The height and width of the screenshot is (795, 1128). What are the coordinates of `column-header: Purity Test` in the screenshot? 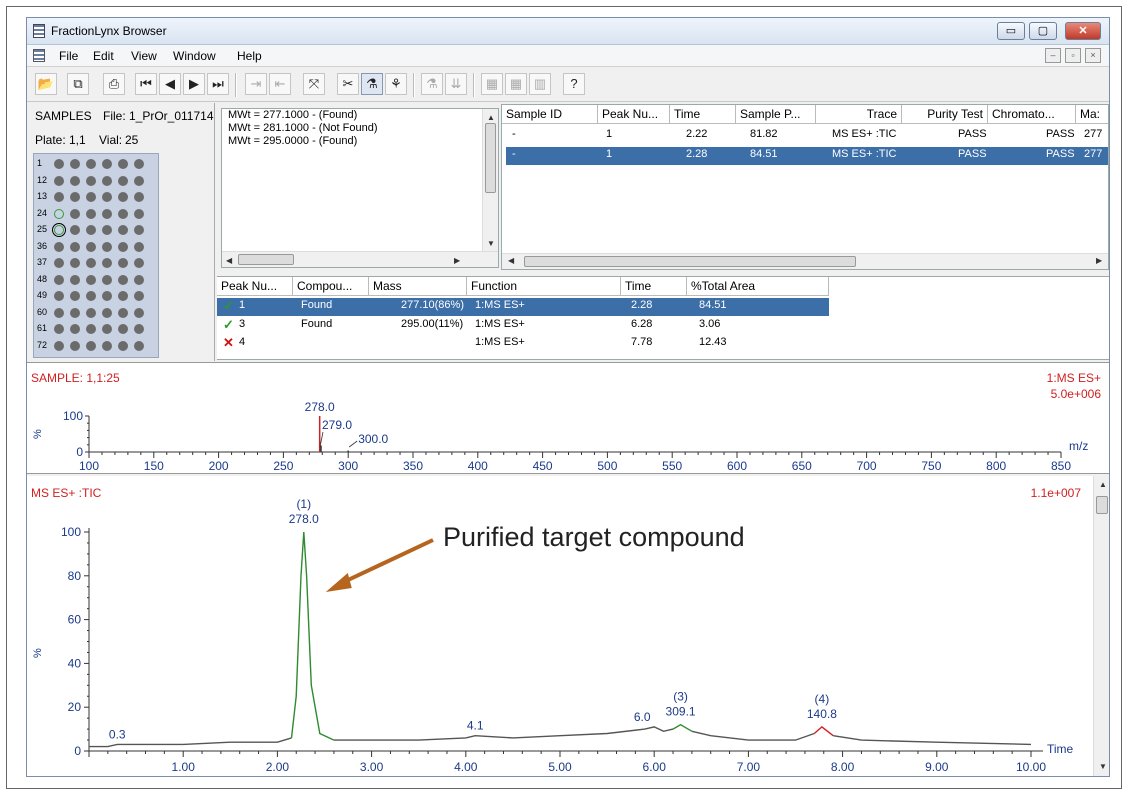 It's located at (945, 114).